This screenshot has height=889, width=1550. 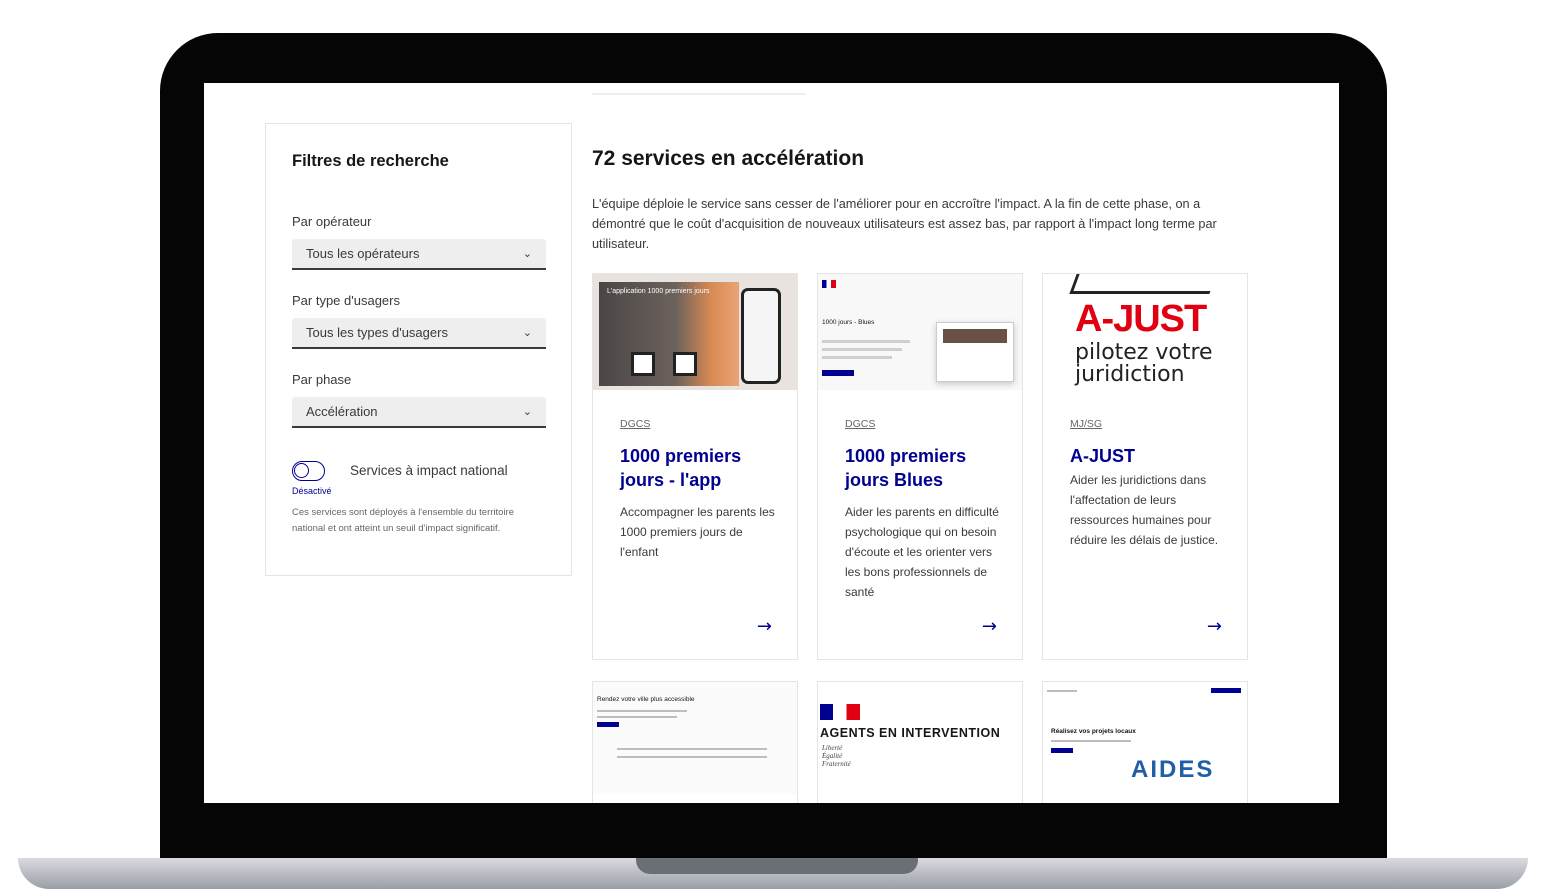 What do you see at coordinates (1086, 424) in the screenshot?
I see `card-operator-link: MJ/SG` at bounding box center [1086, 424].